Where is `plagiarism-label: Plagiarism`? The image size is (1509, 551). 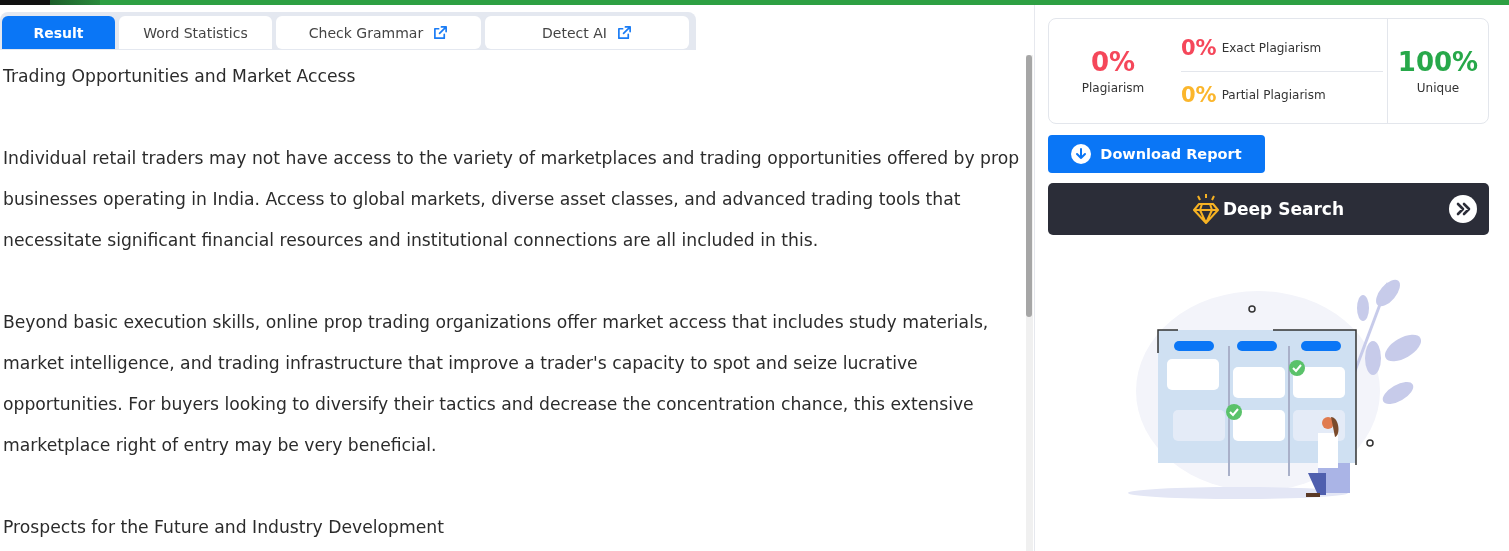 plagiarism-label: Plagiarism is located at coordinates (1113, 88).